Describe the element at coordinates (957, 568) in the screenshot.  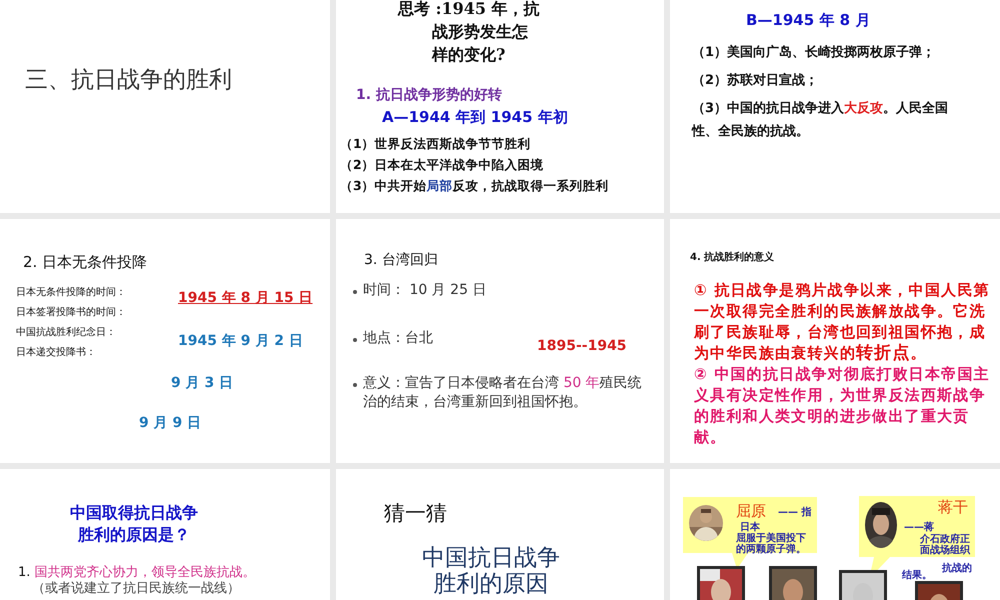
I see `callout-text: 抗战的` at that location.